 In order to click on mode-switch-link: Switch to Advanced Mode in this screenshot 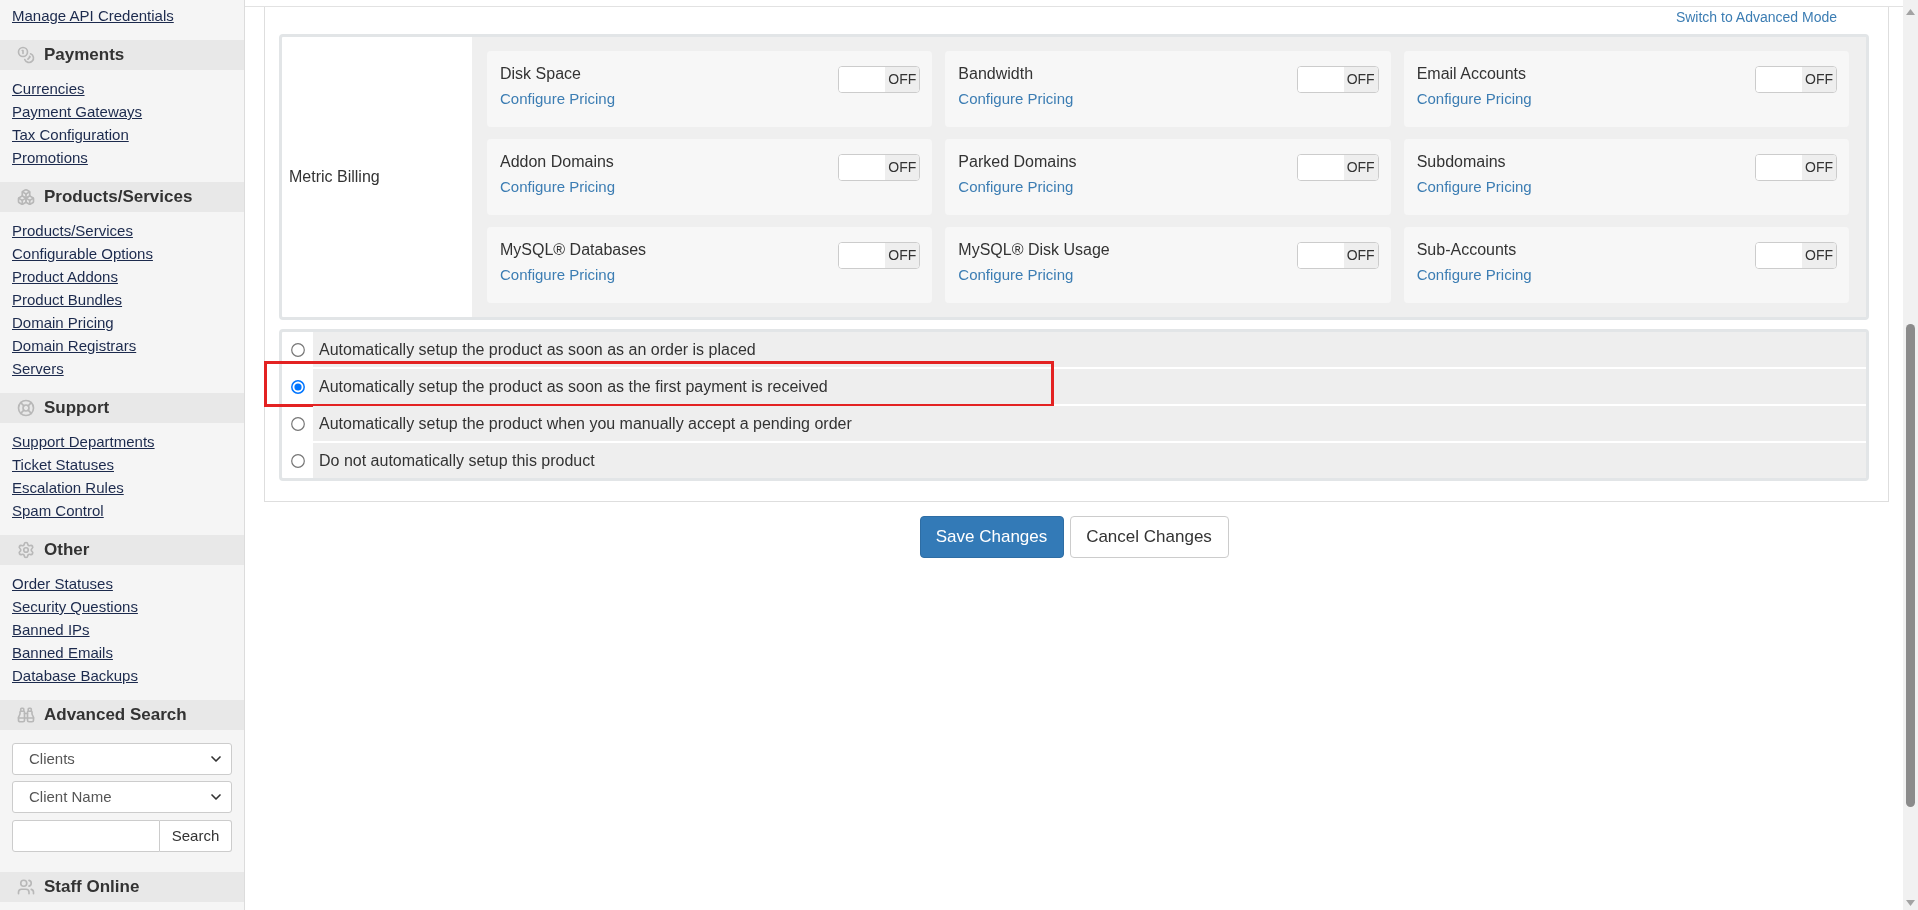, I will do `click(1756, 17)`.